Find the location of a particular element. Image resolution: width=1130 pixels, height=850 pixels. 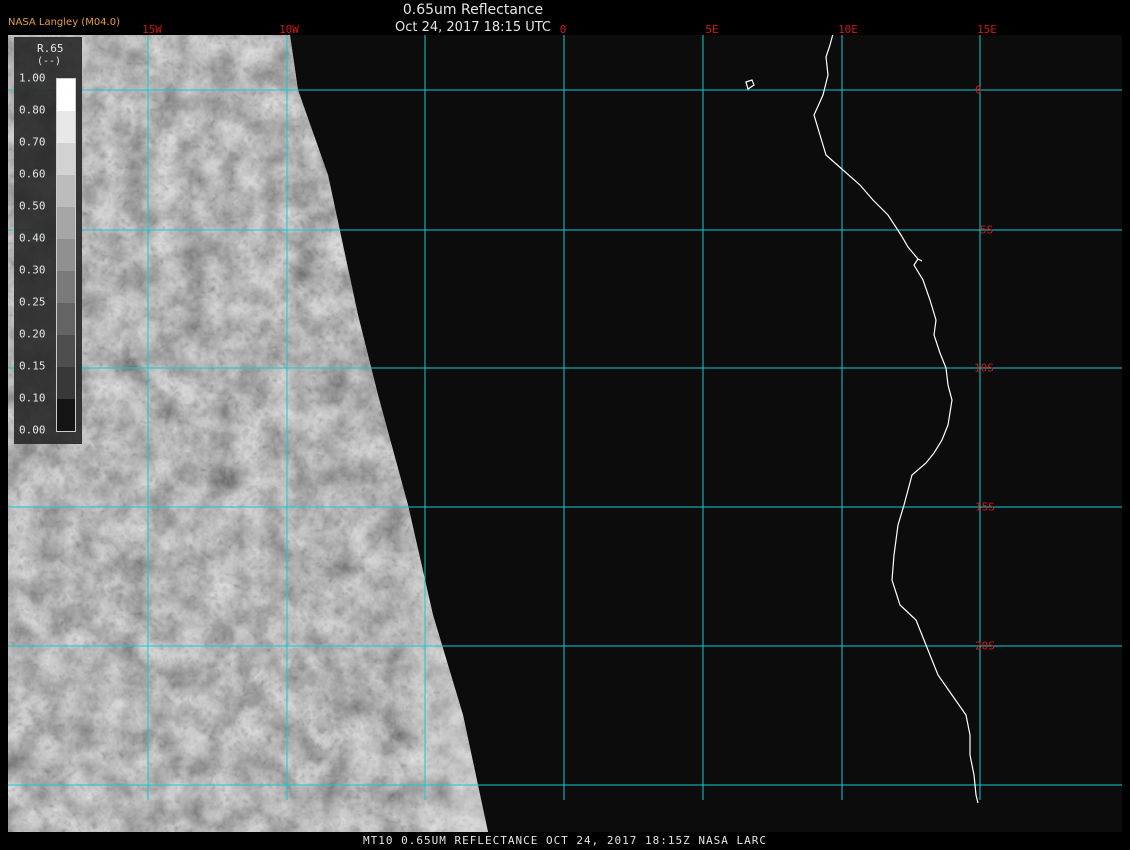

legend-tick: 0.50 is located at coordinates (32, 206).